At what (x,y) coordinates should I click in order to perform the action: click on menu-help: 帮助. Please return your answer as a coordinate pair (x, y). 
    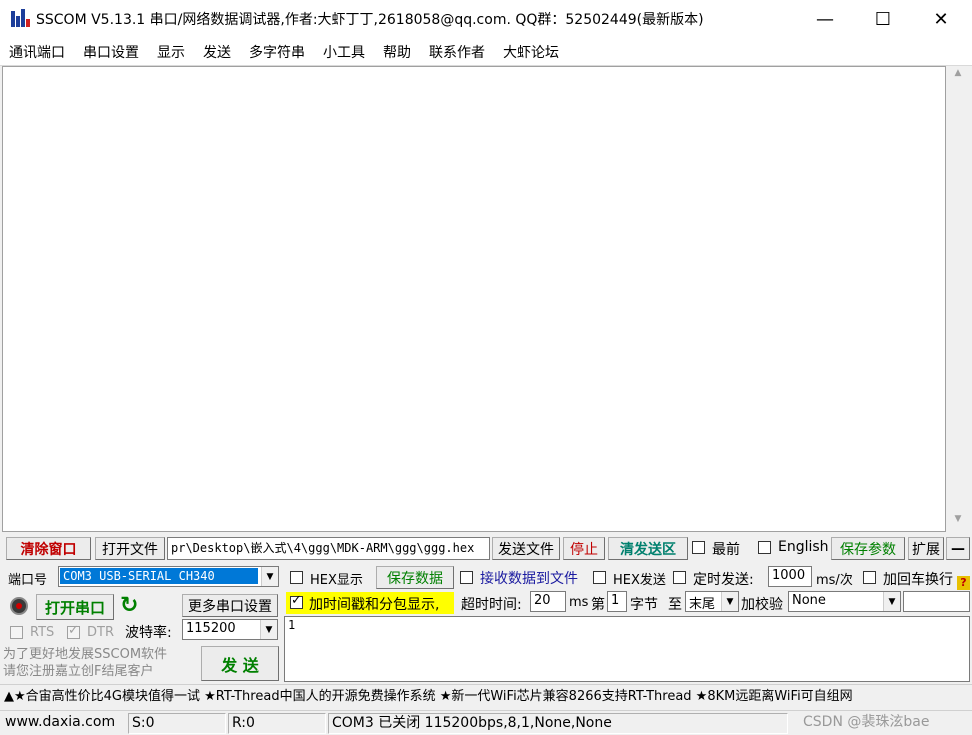
    Looking at the image, I should click on (397, 52).